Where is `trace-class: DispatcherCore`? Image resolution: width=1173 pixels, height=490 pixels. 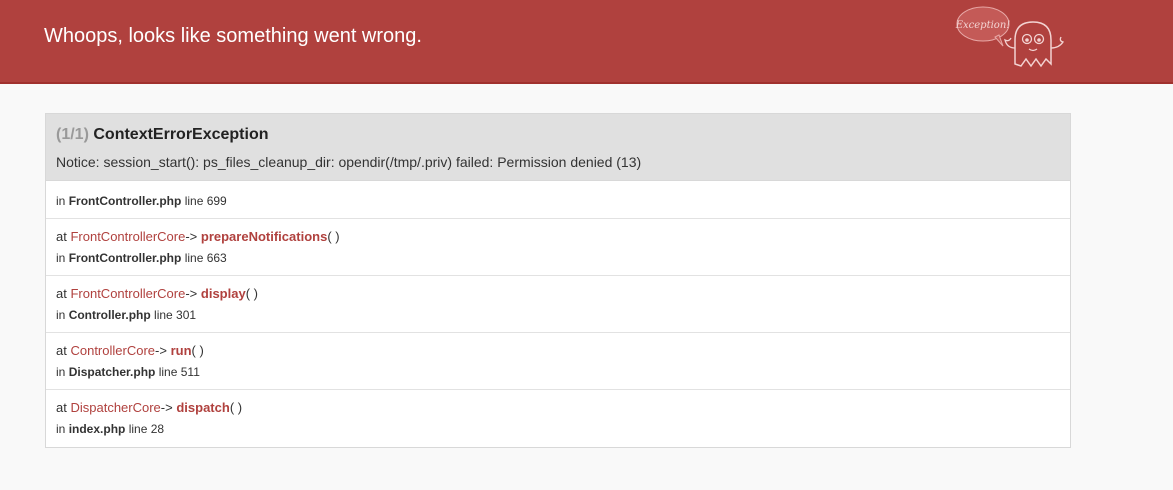
trace-class: DispatcherCore is located at coordinates (115, 407).